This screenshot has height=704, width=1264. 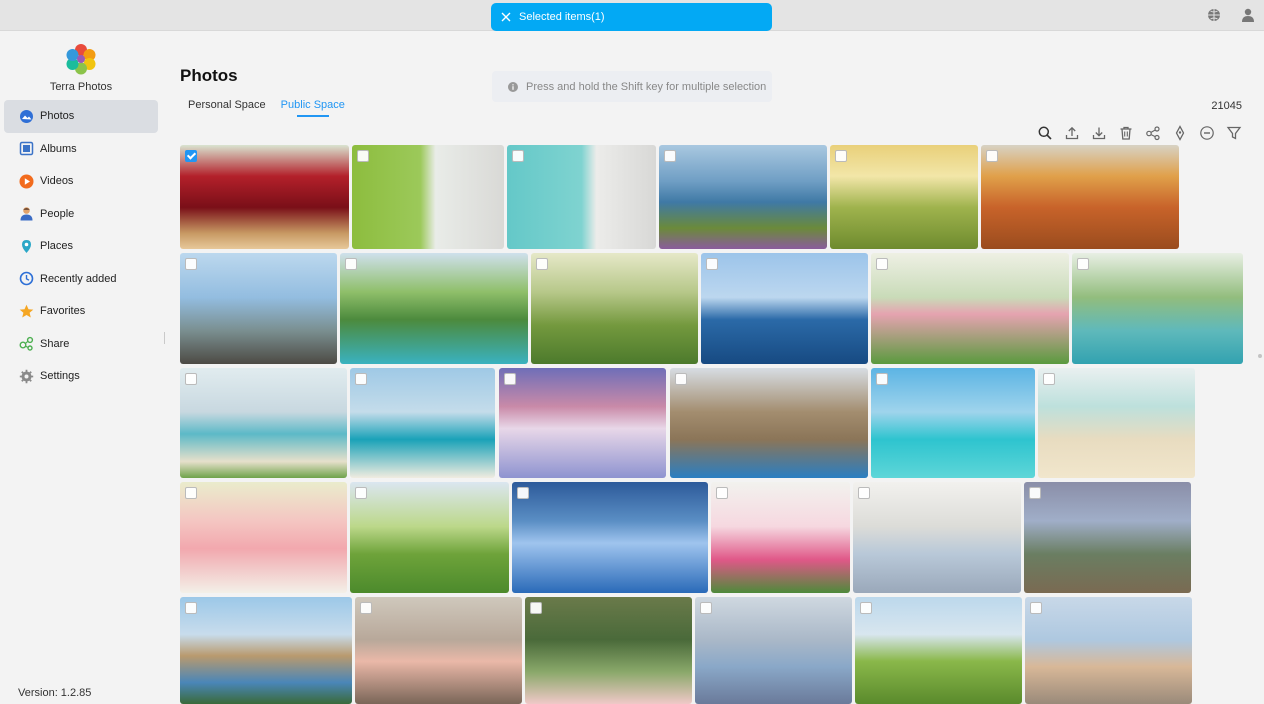 What do you see at coordinates (438, 650) in the screenshot?
I see `photo-woman-pink-gown` at bounding box center [438, 650].